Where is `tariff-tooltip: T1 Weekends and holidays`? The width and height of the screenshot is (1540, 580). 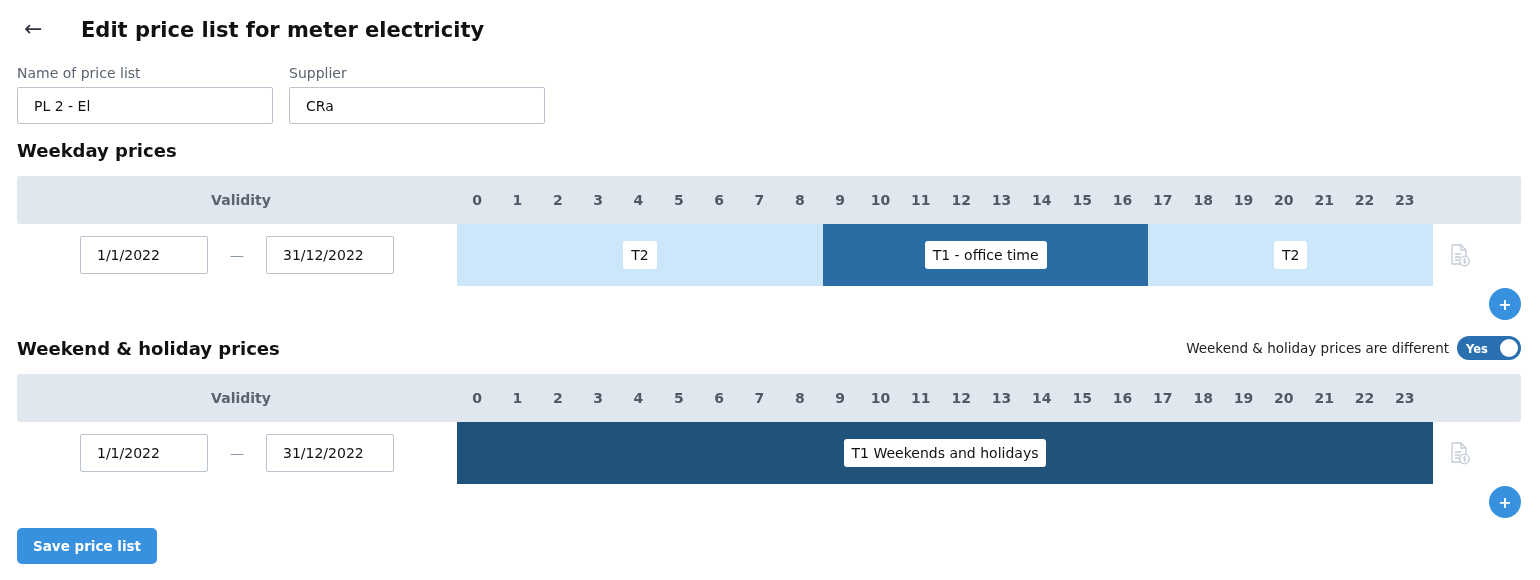
tariff-tooltip: T1 Weekends and holidays is located at coordinates (945, 453).